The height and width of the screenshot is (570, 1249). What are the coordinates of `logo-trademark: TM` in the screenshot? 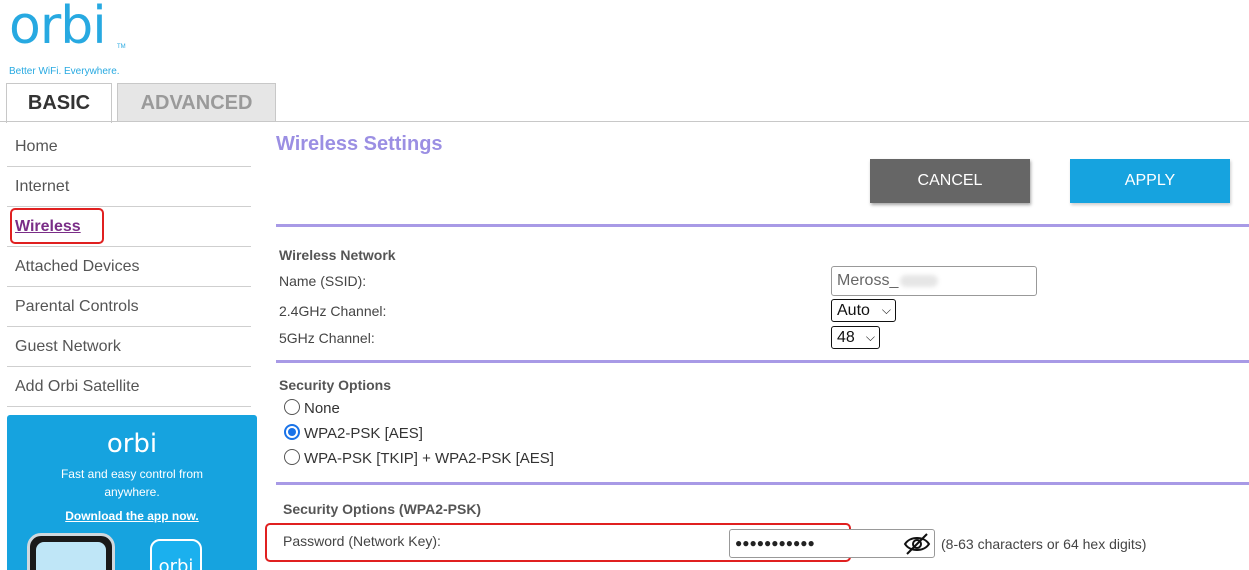 It's located at (121, 47).